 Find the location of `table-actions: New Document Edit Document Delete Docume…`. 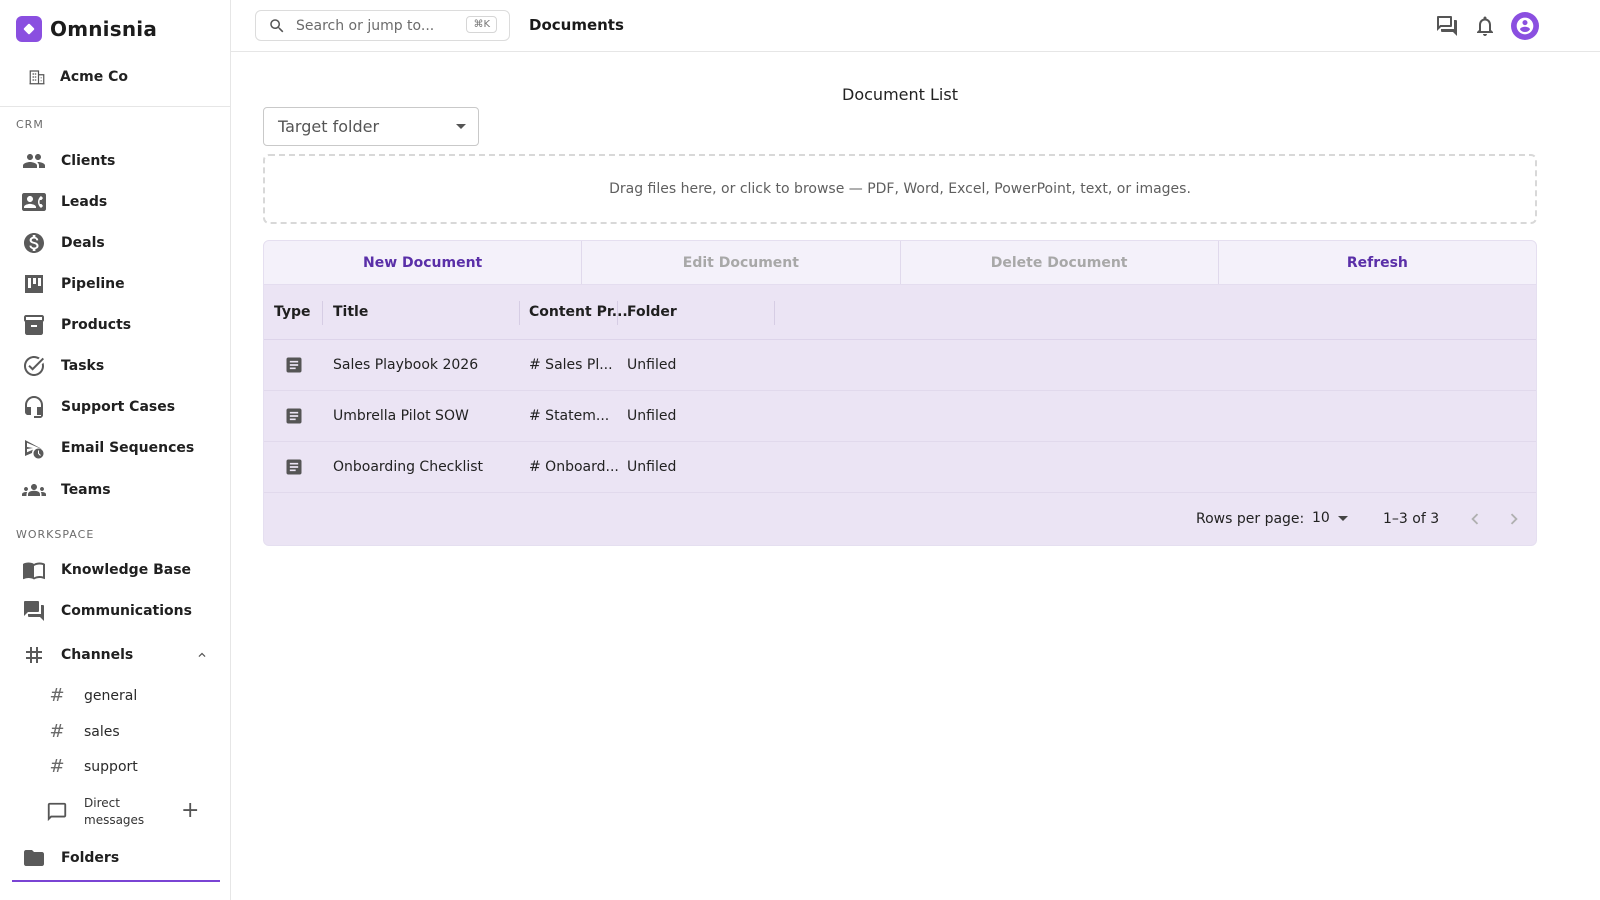

table-actions: New Document Edit Document Delete Docume… is located at coordinates (900, 263).